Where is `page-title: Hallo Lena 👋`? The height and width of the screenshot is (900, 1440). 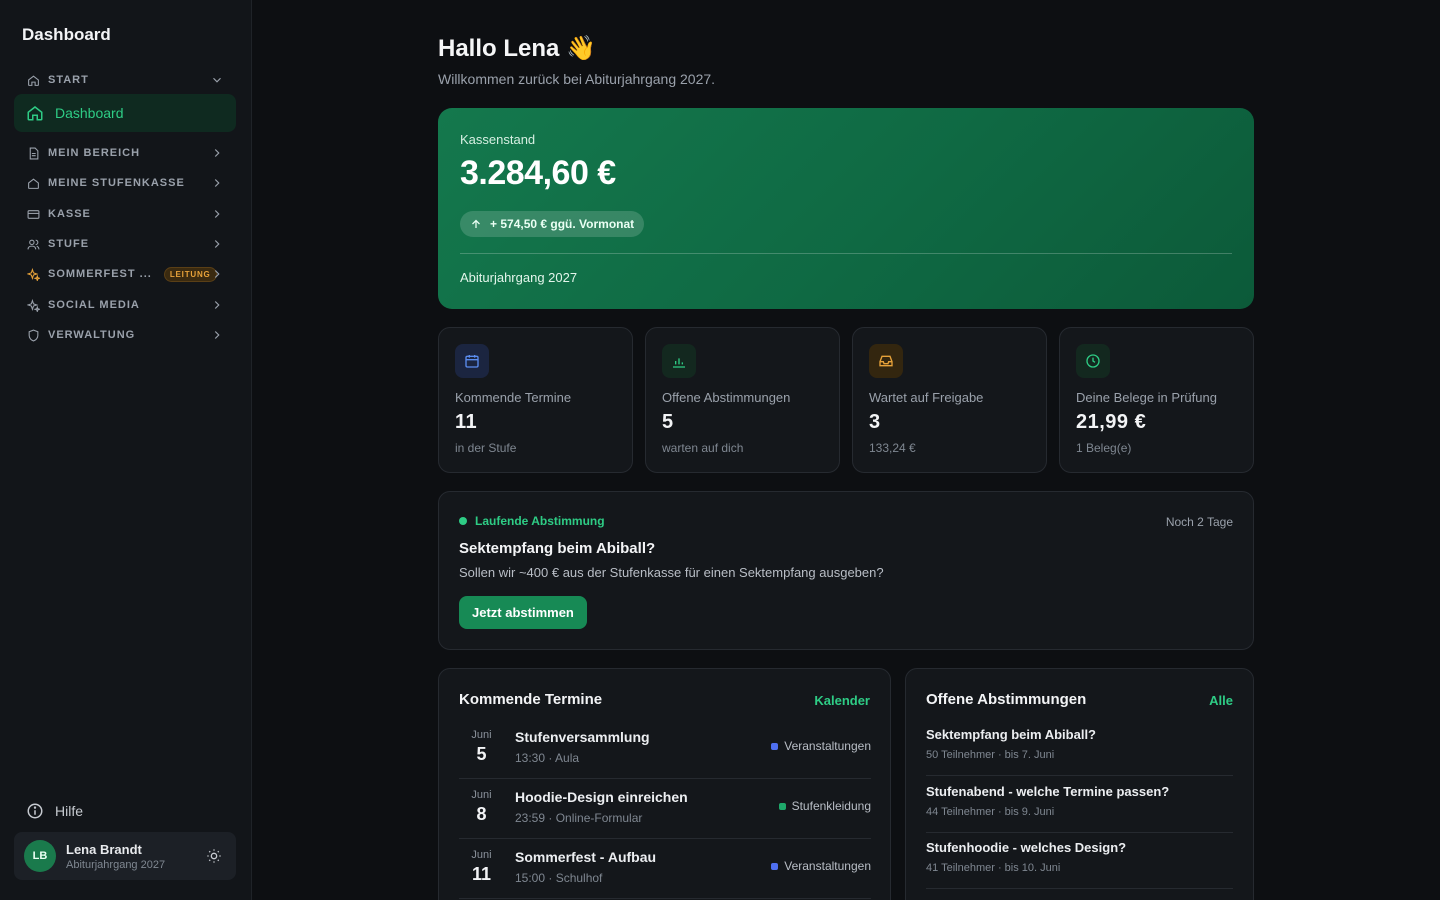 page-title: Hallo Lena 👋 is located at coordinates (517, 48).